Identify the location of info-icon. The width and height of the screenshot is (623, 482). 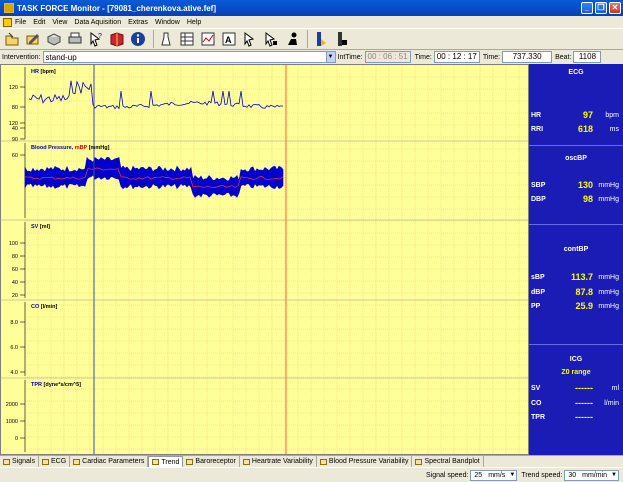
(138, 39).